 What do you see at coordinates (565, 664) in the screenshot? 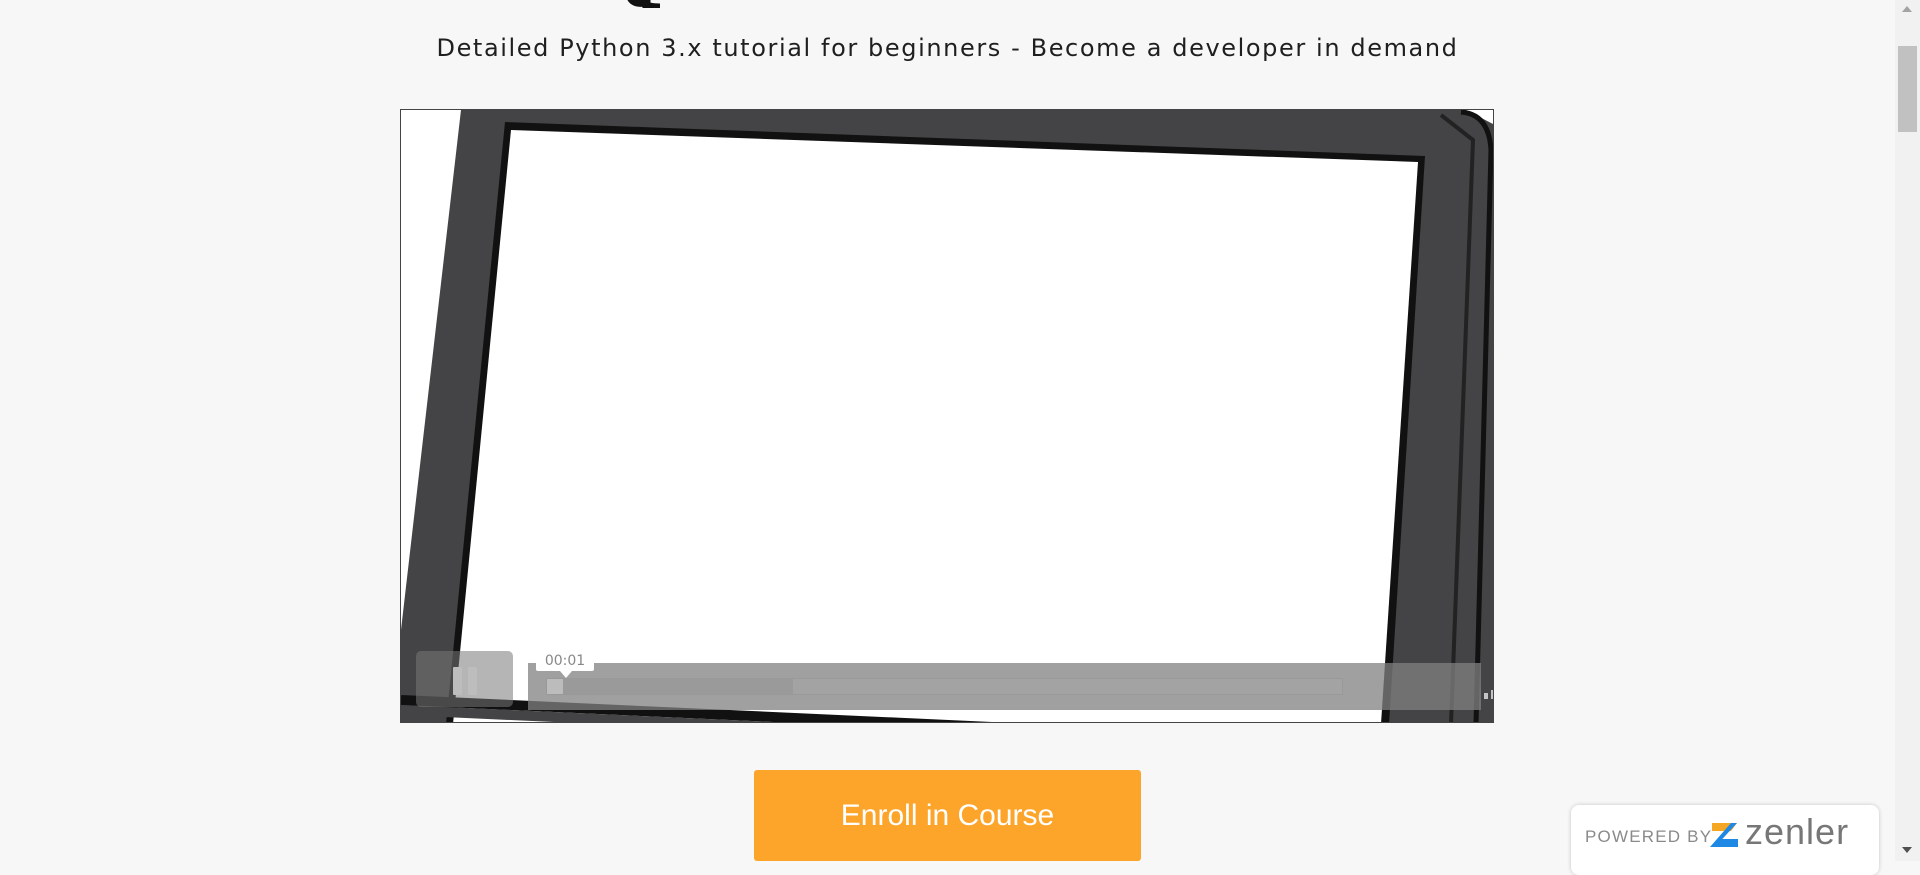
I see `time-tooltip: 00:01` at bounding box center [565, 664].